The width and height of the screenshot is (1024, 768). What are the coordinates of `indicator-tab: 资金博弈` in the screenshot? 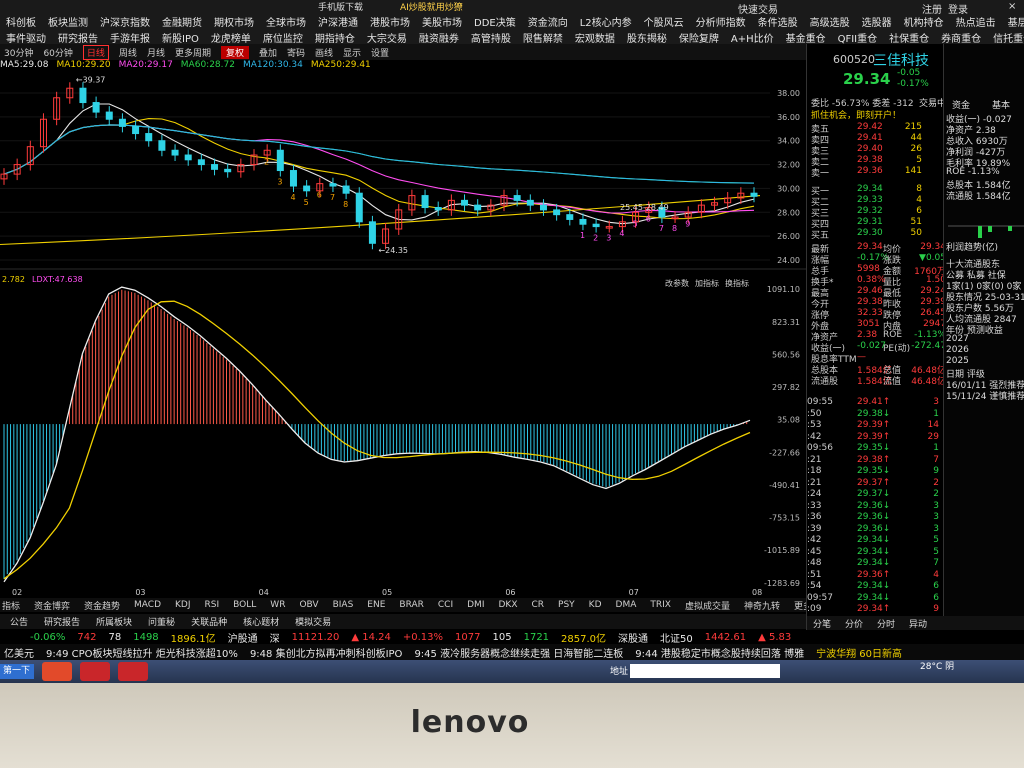 It's located at (52, 605).